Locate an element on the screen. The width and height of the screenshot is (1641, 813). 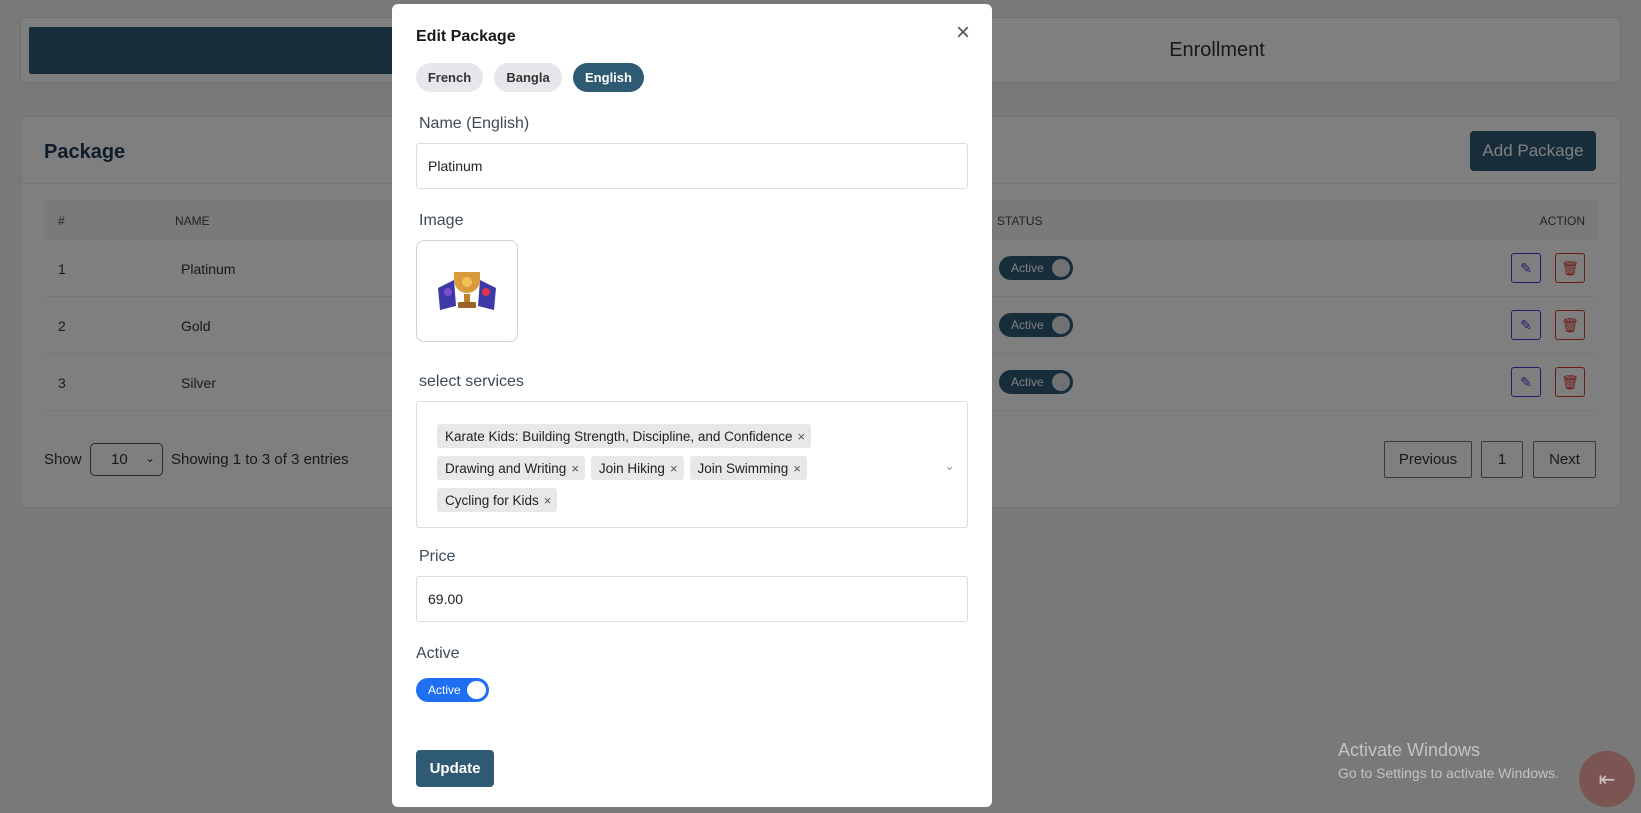
trophy-image is located at coordinates (467, 291).